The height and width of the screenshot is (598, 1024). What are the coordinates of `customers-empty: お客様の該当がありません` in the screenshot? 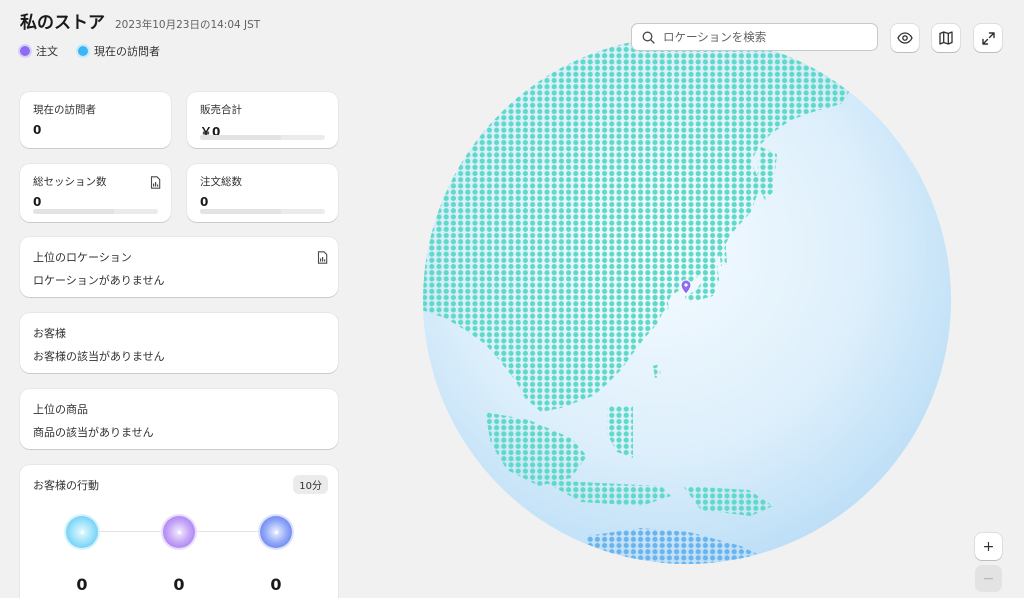 It's located at (99, 356).